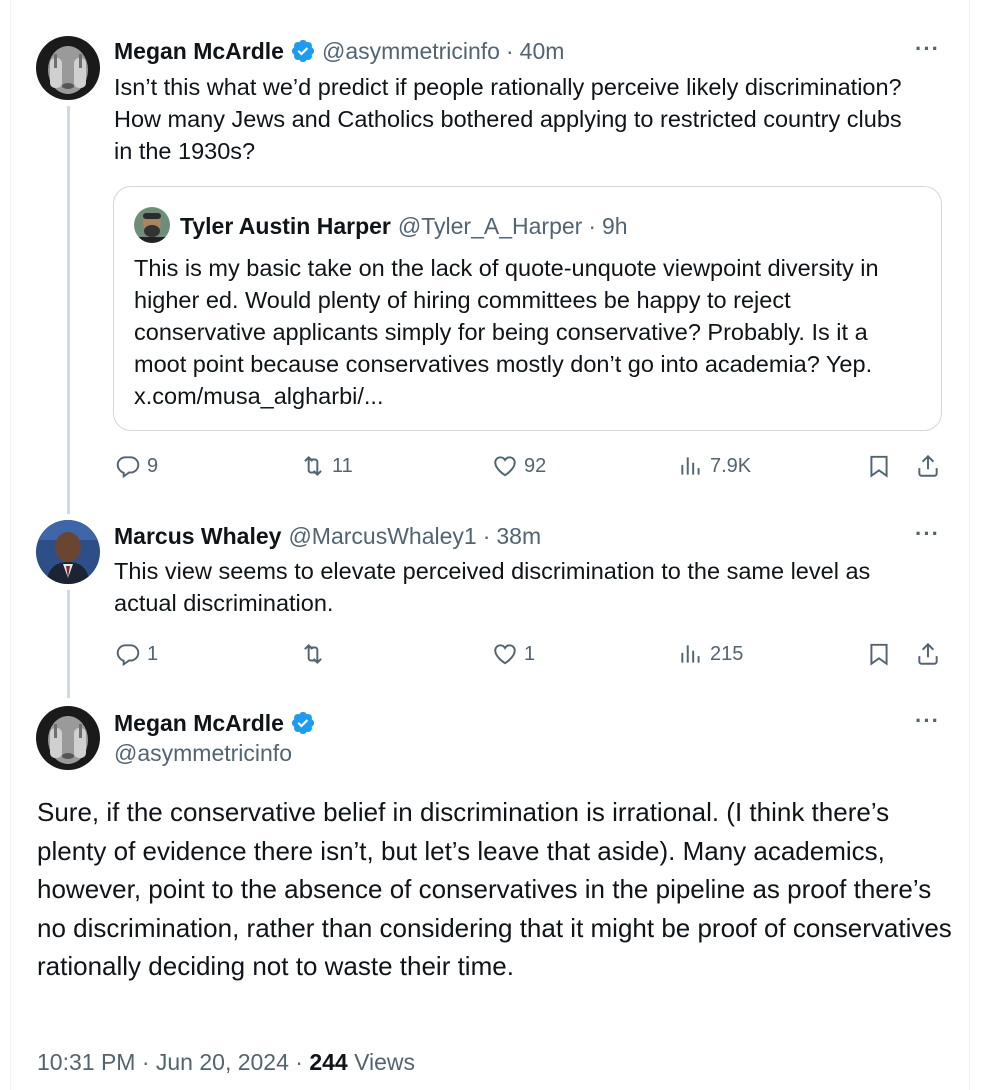 The height and width of the screenshot is (1090, 984). I want to click on reply-button: 9, so click(136, 466).